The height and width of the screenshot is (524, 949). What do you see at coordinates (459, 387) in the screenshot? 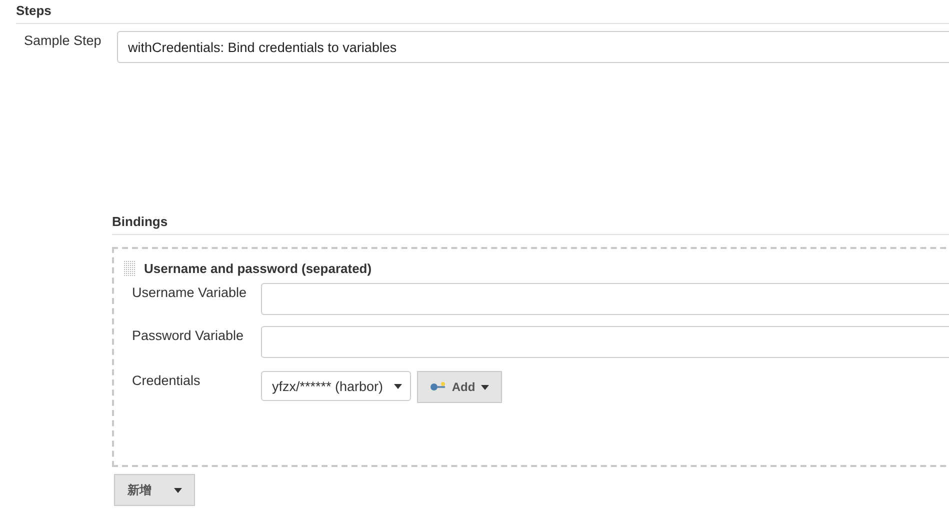
I see `add-button: Add` at bounding box center [459, 387].